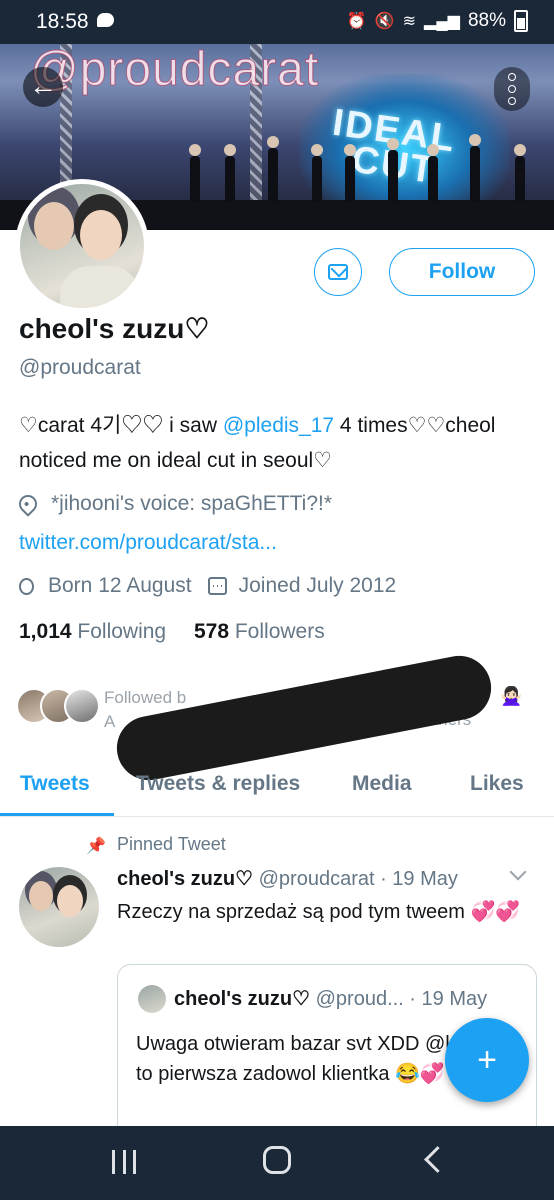  Describe the element at coordinates (185, 879) in the screenshot. I see `tweet-author-name: cheol's zuzu♡` at that location.